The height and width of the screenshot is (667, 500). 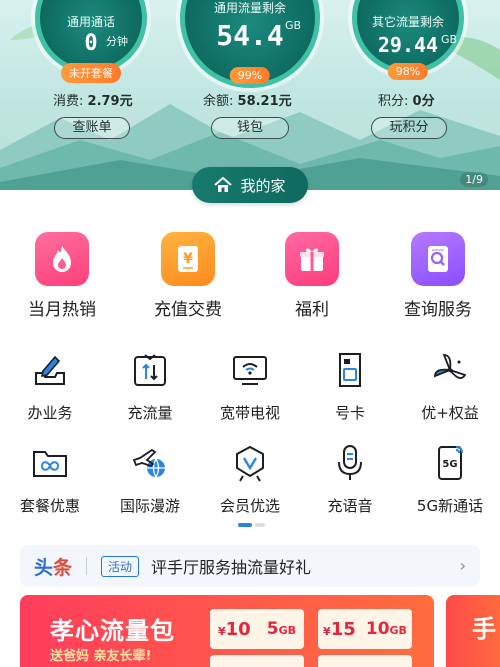 What do you see at coordinates (450, 413) in the screenshot?
I see `plus-benefits-label: 优+权益` at bounding box center [450, 413].